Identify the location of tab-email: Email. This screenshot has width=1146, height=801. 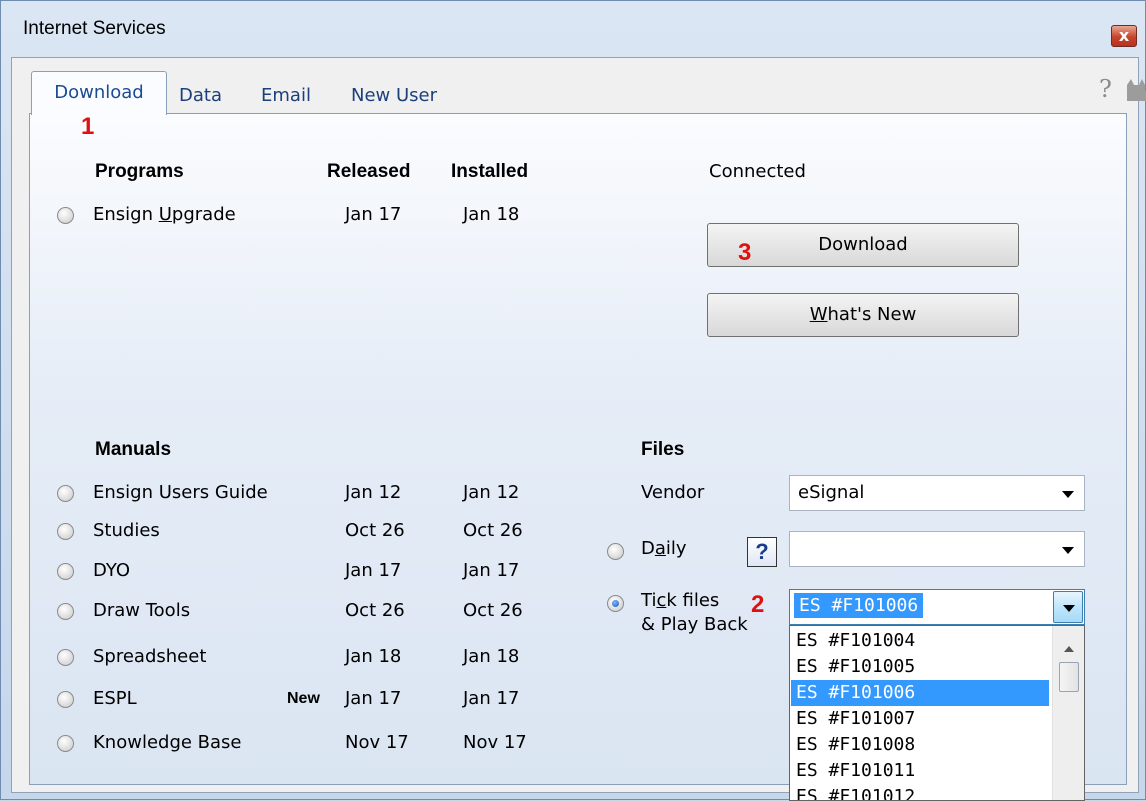
(286, 97).